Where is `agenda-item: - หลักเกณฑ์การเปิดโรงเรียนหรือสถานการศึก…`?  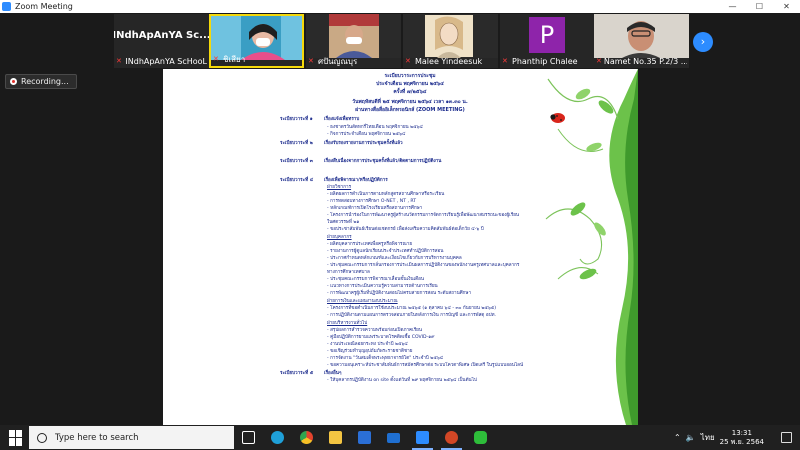 agenda-item: - หลักเกณฑ์การเปิดโรงเรียนหรือสถานการศึก… is located at coordinates (375, 208).